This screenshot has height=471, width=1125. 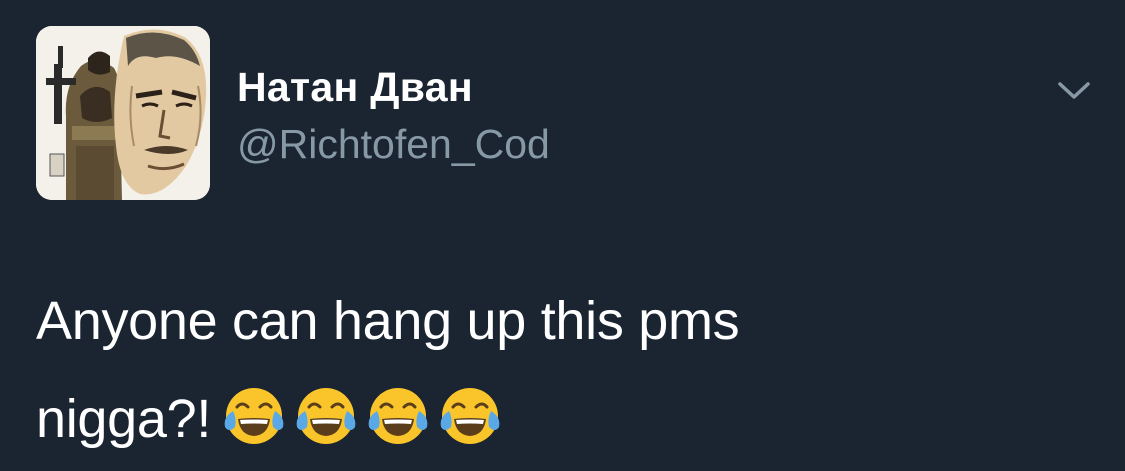 What do you see at coordinates (393, 144) in the screenshot?
I see `author-handle: @Richtofen_Cod` at bounding box center [393, 144].